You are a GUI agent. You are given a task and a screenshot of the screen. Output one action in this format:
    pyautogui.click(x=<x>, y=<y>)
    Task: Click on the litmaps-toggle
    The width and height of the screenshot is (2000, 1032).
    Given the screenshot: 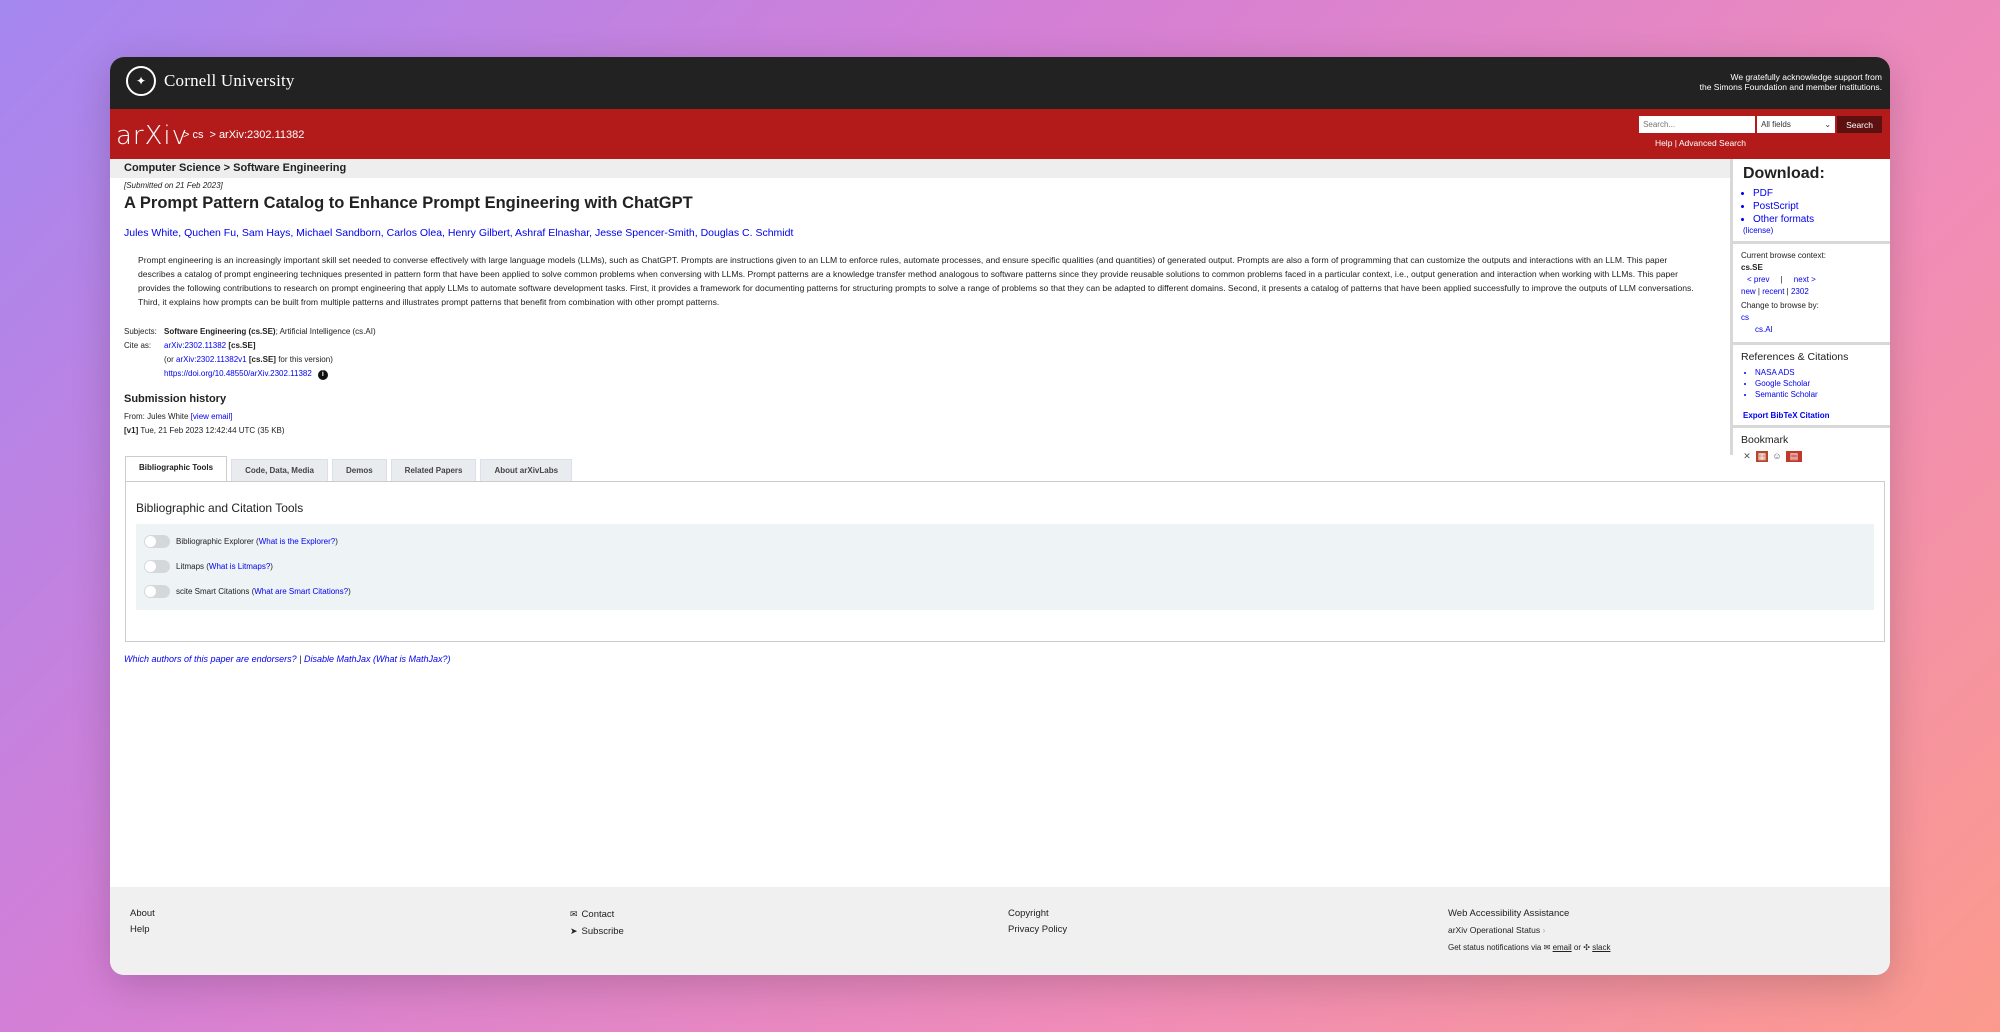 What is the action you would take?
    pyautogui.click(x=157, y=566)
    